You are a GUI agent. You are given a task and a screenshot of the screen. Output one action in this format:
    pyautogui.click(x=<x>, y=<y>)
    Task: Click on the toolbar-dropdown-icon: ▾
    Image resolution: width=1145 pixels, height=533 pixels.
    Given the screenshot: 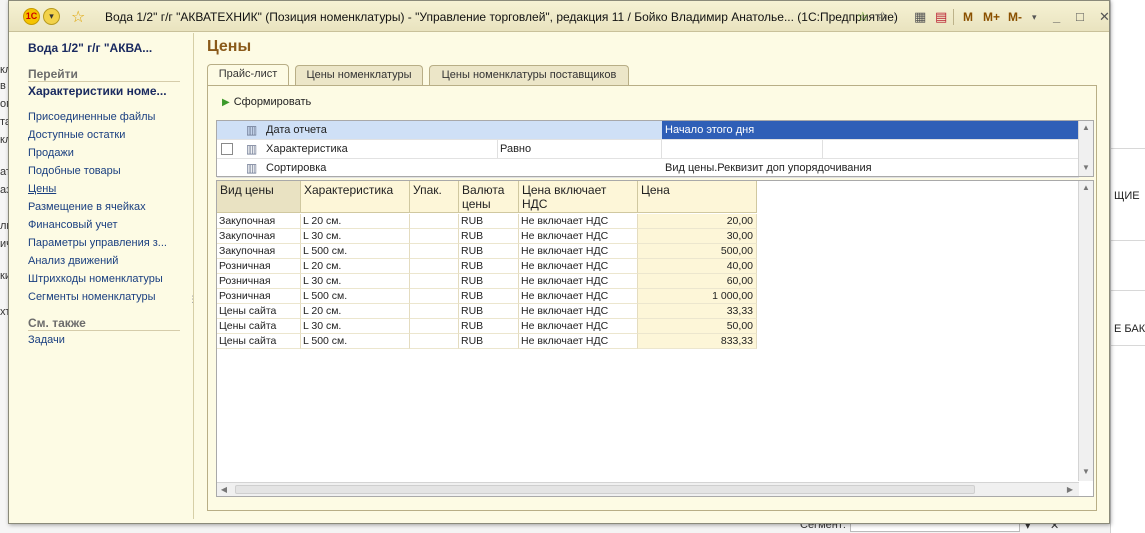 What is the action you would take?
    pyautogui.click(x=1034, y=17)
    